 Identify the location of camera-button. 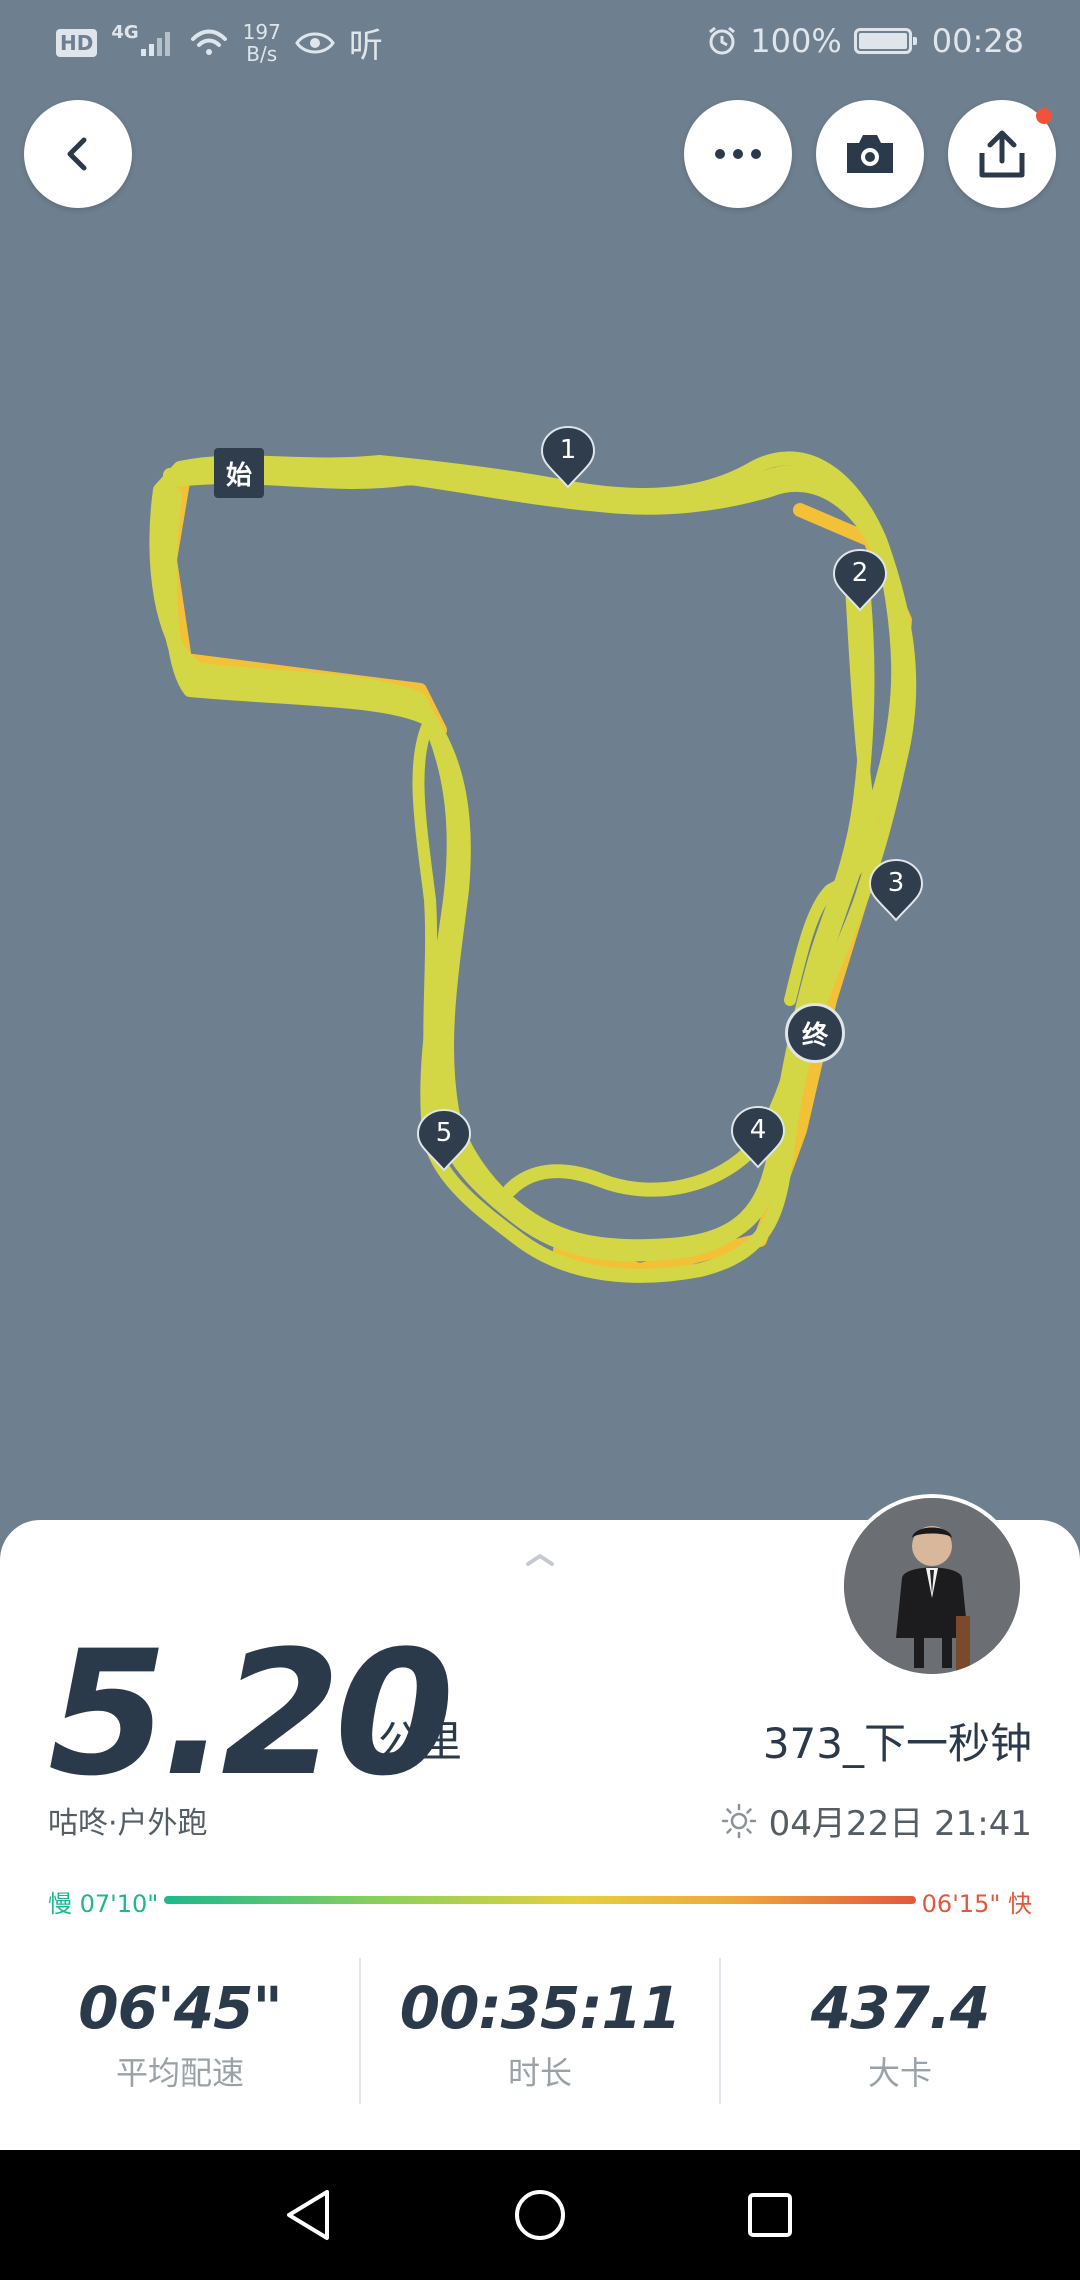
(870, 154).